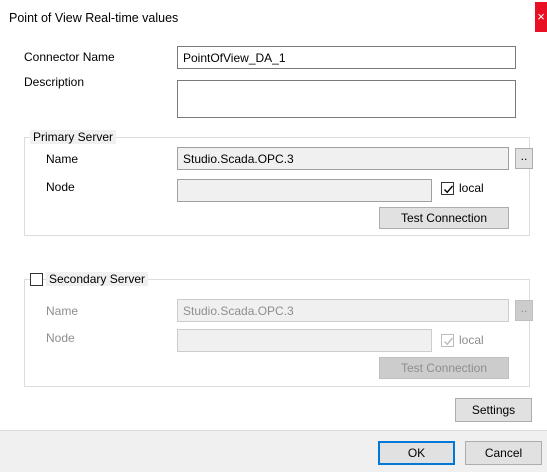 The width and height of the screenshot is (547, 472). Describe the element at coordinates (493, 410) in the screenshot. I see `settings-button: Settings` at that location.